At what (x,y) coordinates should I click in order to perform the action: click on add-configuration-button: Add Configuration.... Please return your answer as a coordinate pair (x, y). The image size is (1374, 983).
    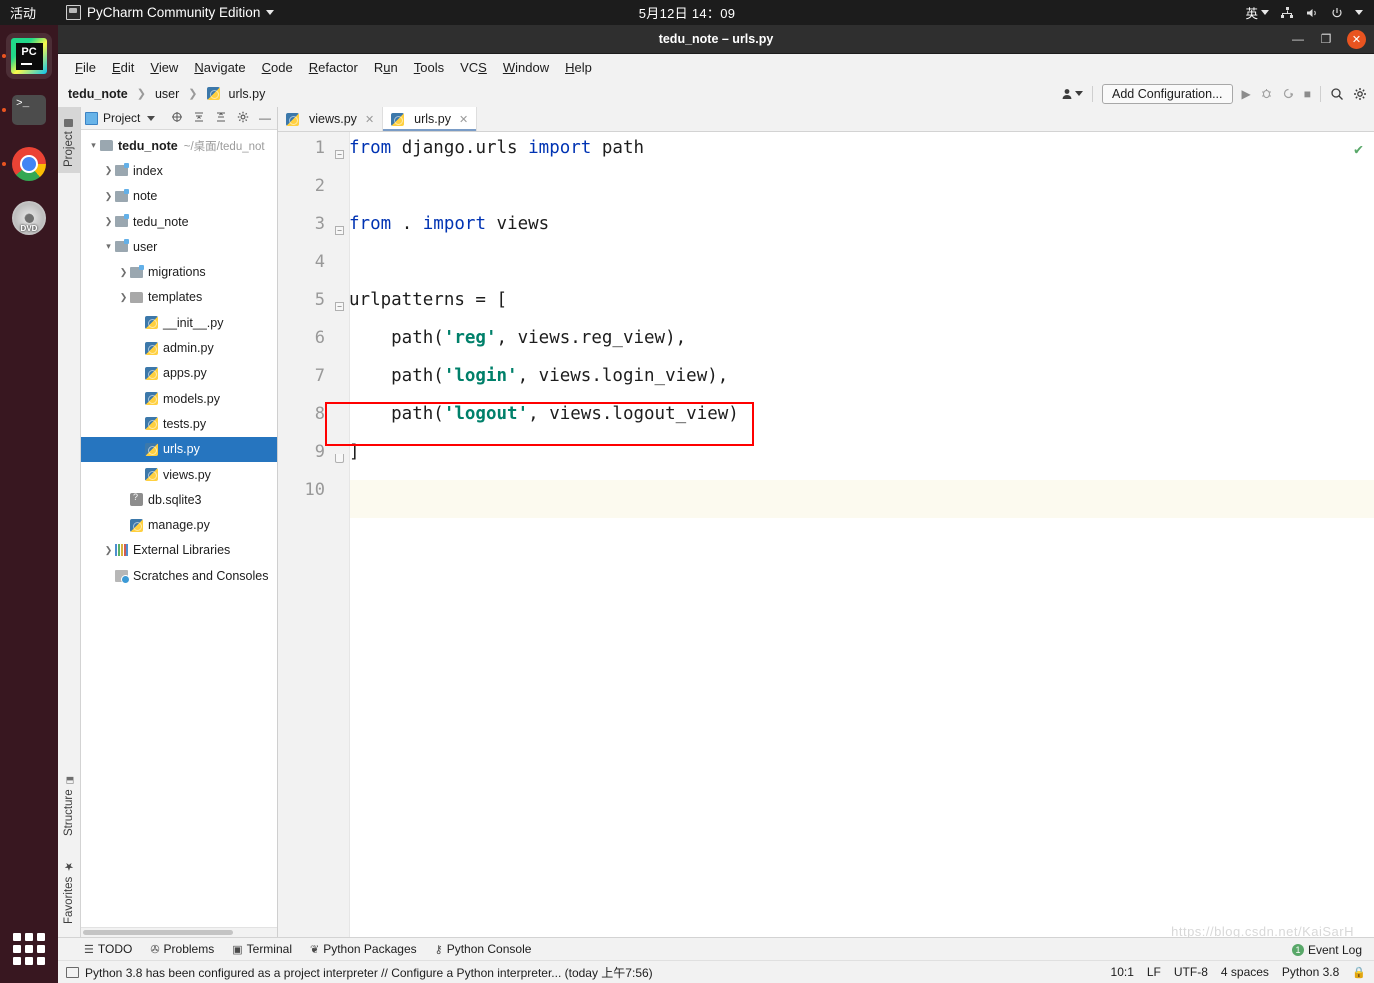
    Looking at the image, I should click on (1167, 93).